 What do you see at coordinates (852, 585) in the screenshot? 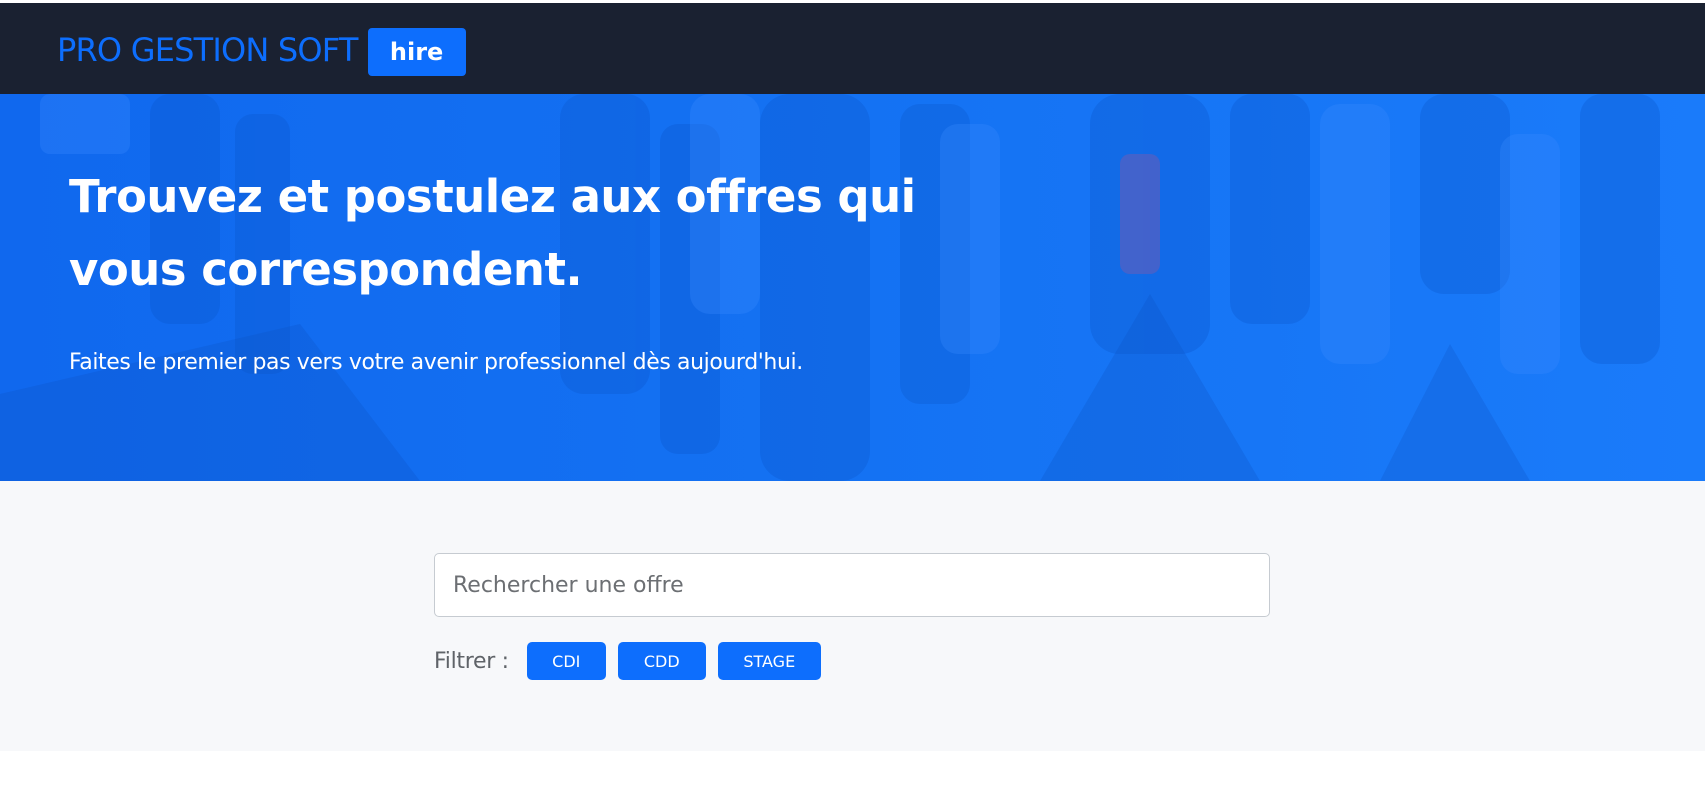
I see `search-input` at bounding box center [852, 585].